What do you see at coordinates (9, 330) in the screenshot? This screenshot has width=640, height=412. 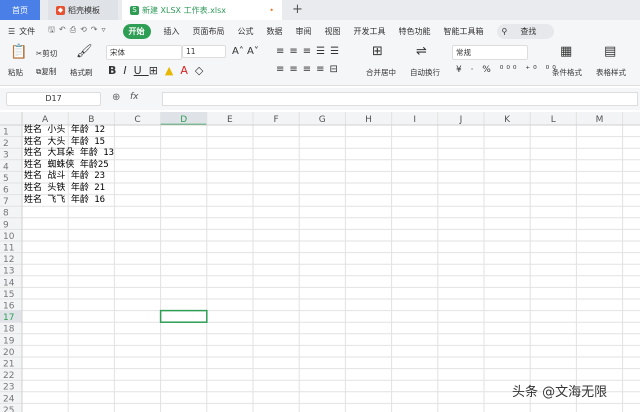 I see `row-header-18: 18` at bounding box center [9, 330].